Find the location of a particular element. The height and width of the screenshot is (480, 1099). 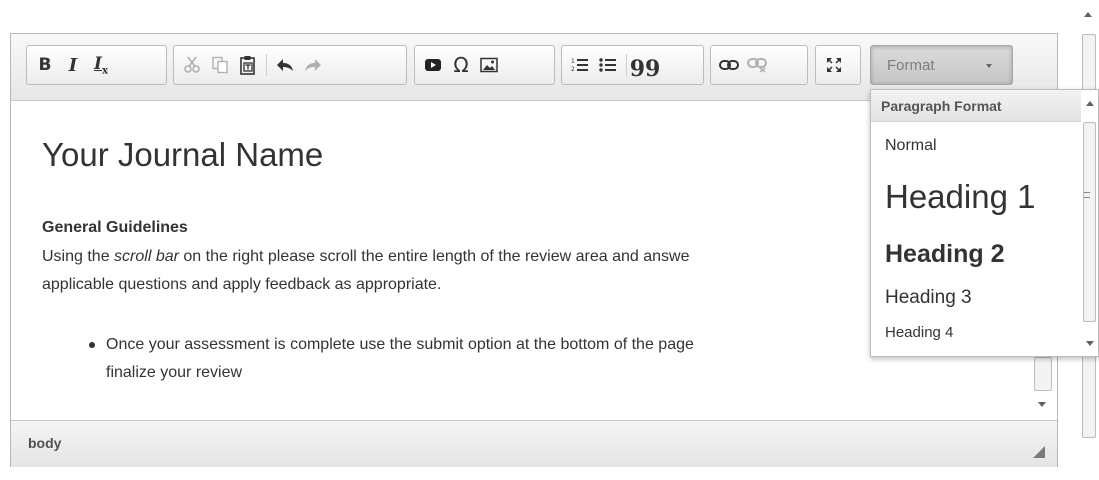

redo-button is located at coordinates (313, 65).